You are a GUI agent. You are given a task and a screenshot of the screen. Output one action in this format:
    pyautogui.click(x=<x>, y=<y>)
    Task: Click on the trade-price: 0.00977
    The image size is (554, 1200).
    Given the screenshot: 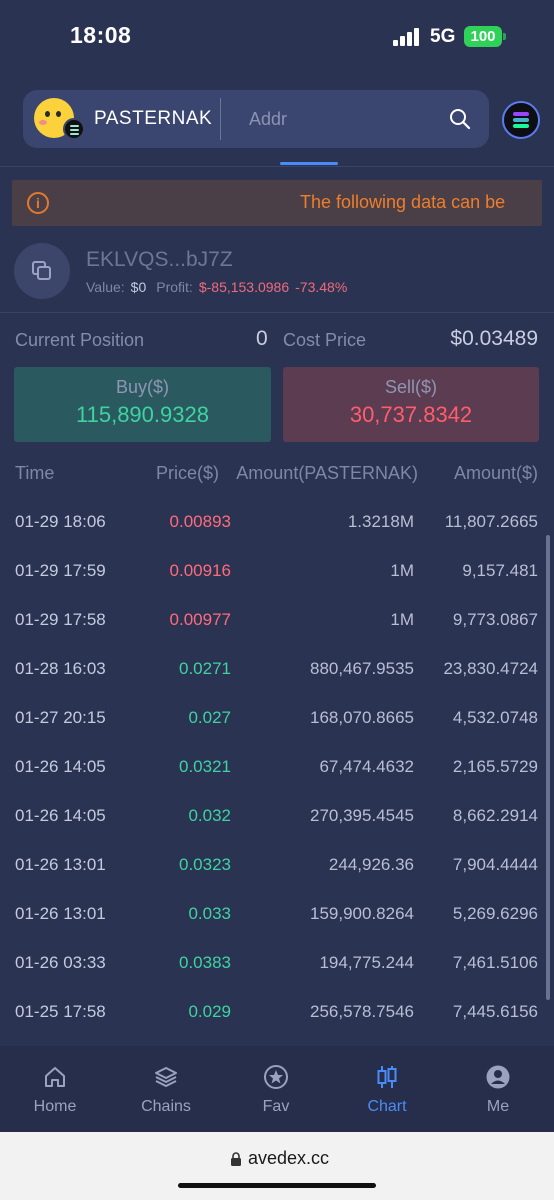 What is the action you would take?
    pyautogui.click(x=200, y=619)
    